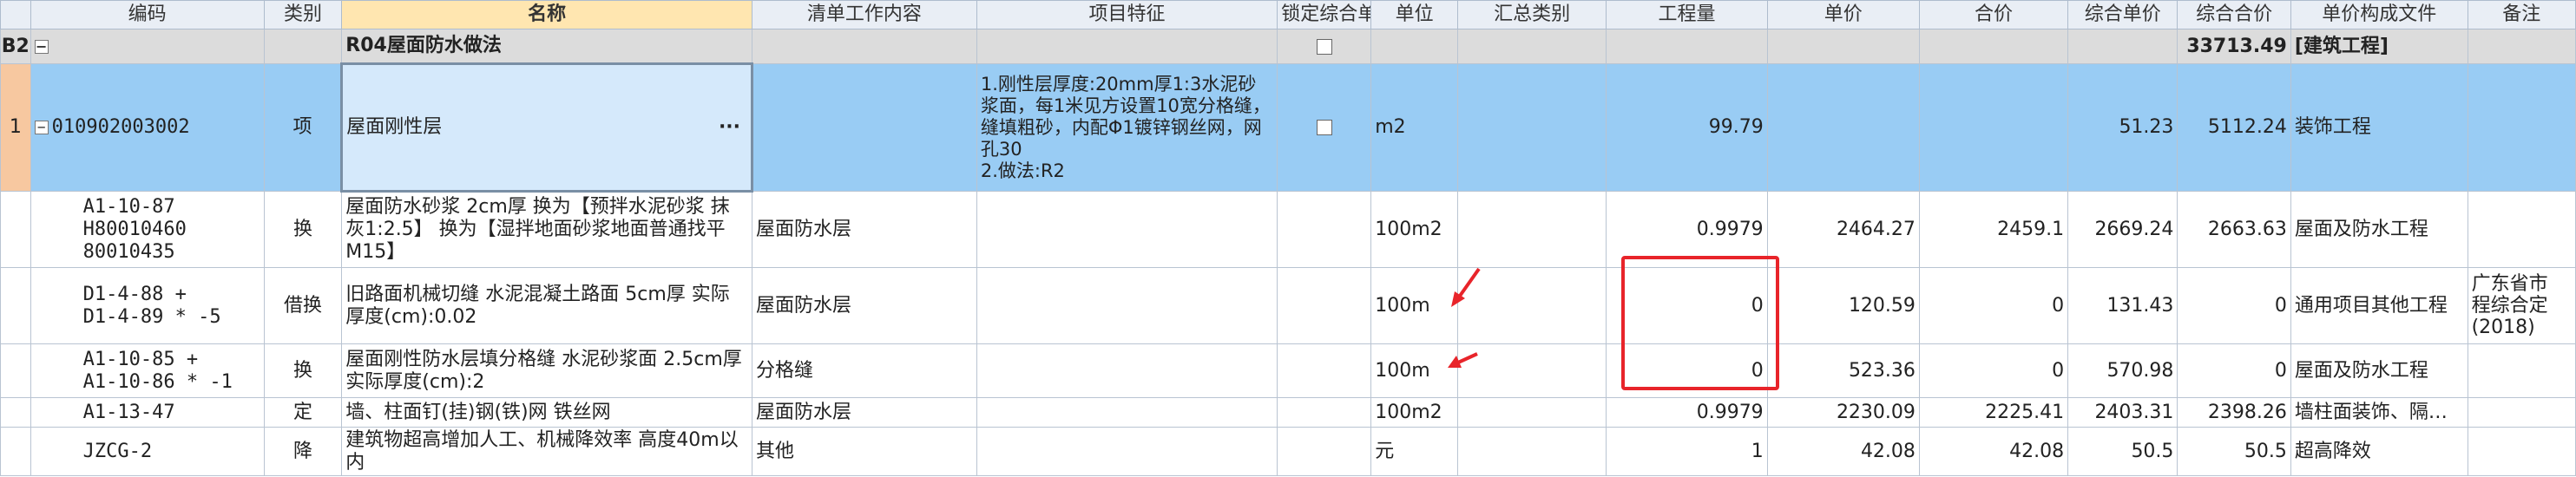  What do you see at coordinates (2521, 14) in the screenshot?
I see `col-header-remark: 备注` at bounding box center [2521, 14].